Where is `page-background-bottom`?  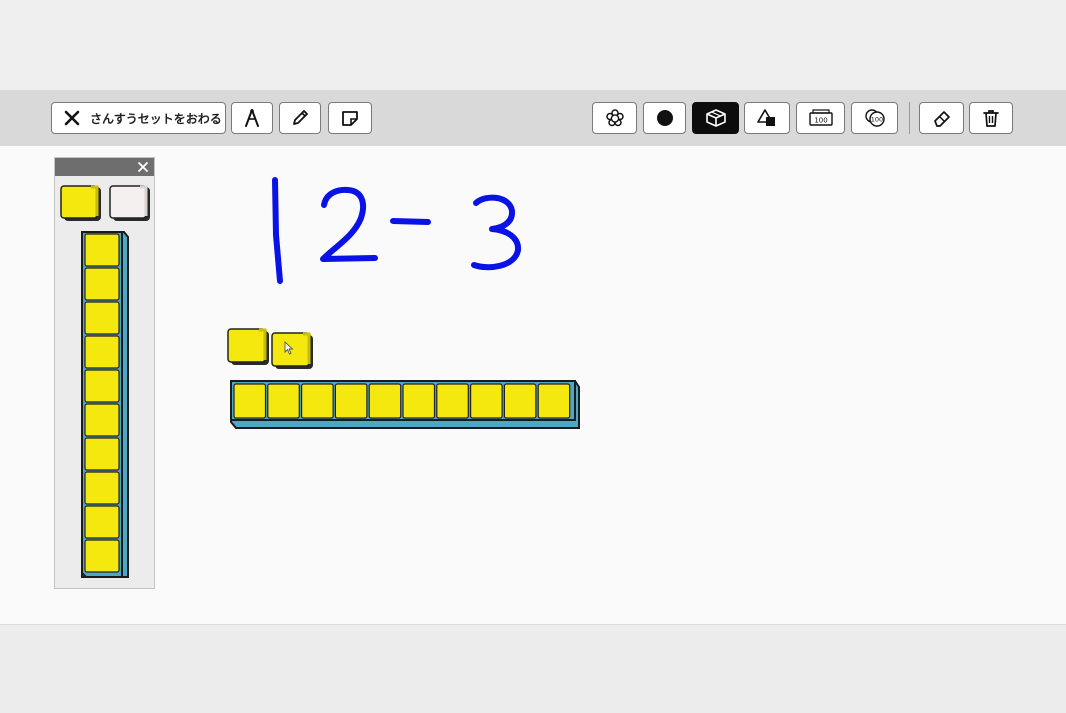 page-background-bottom is located at coordinates (533, 668).